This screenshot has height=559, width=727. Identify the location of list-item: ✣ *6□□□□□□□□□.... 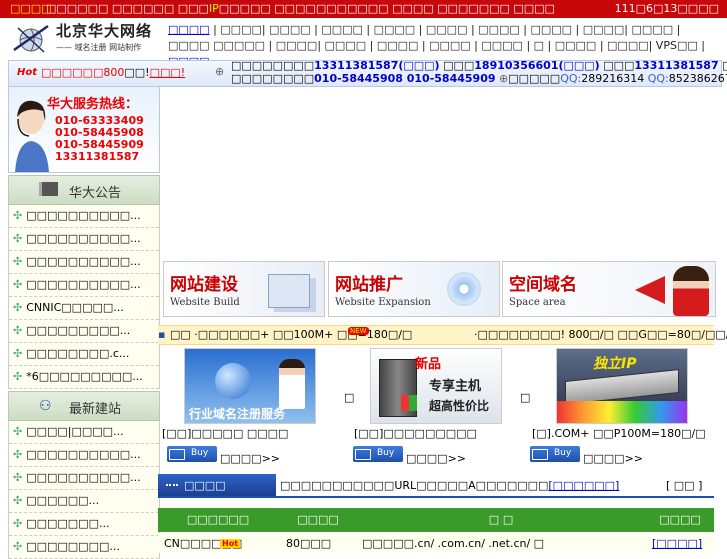
(84, 377).